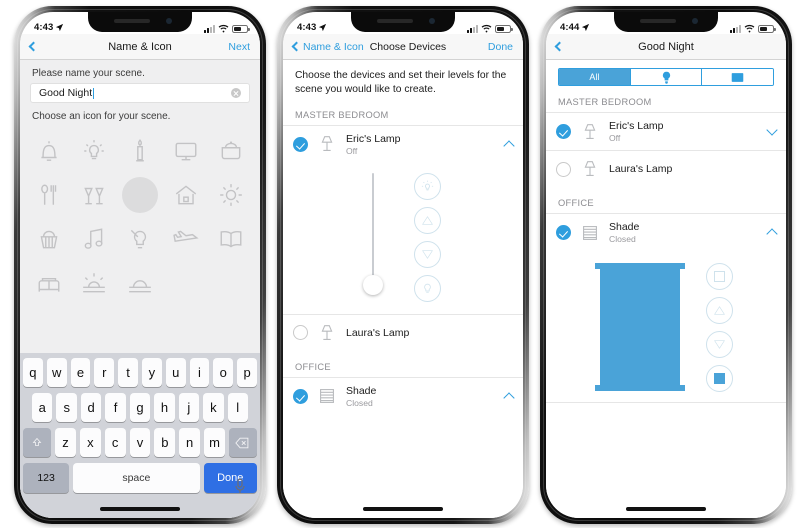  I want to click on icon-option-cupcake, so click(49, 239).